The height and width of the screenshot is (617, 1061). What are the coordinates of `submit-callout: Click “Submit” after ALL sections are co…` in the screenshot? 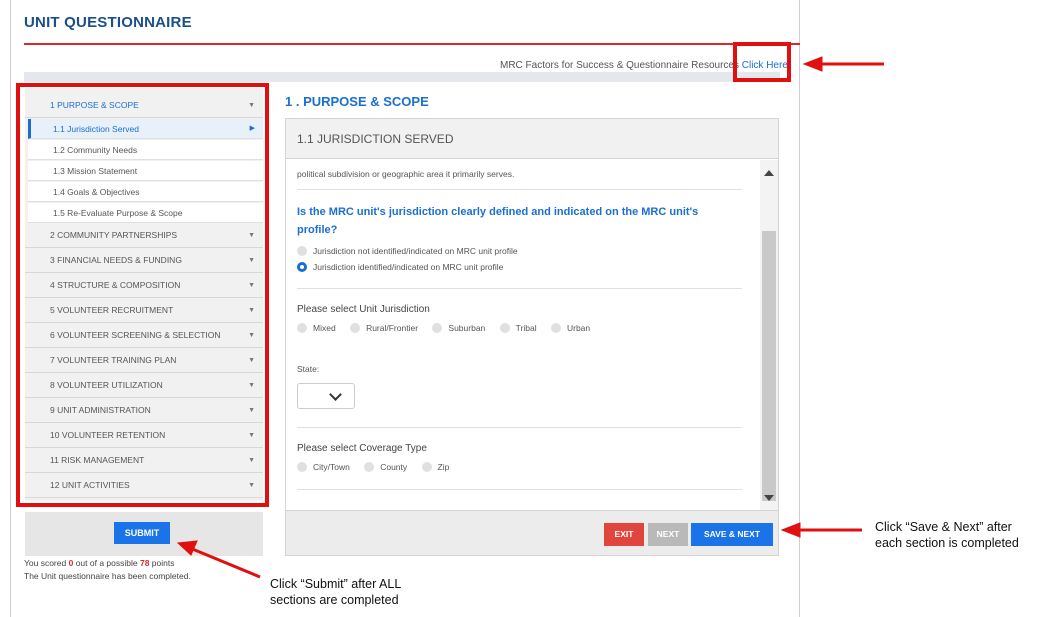 It's located at (335, 592).